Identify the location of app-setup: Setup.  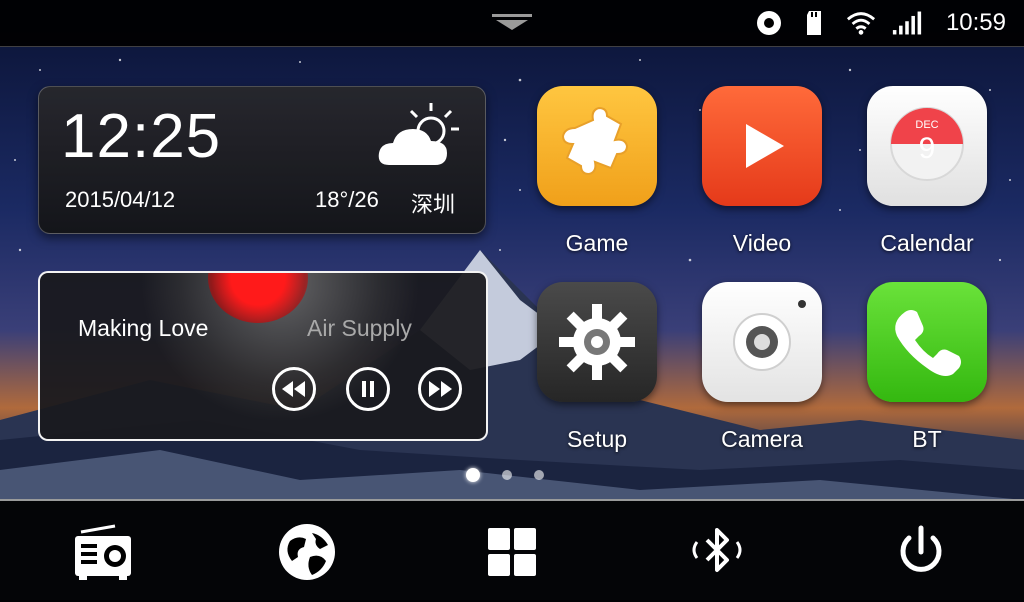
(597, 367).